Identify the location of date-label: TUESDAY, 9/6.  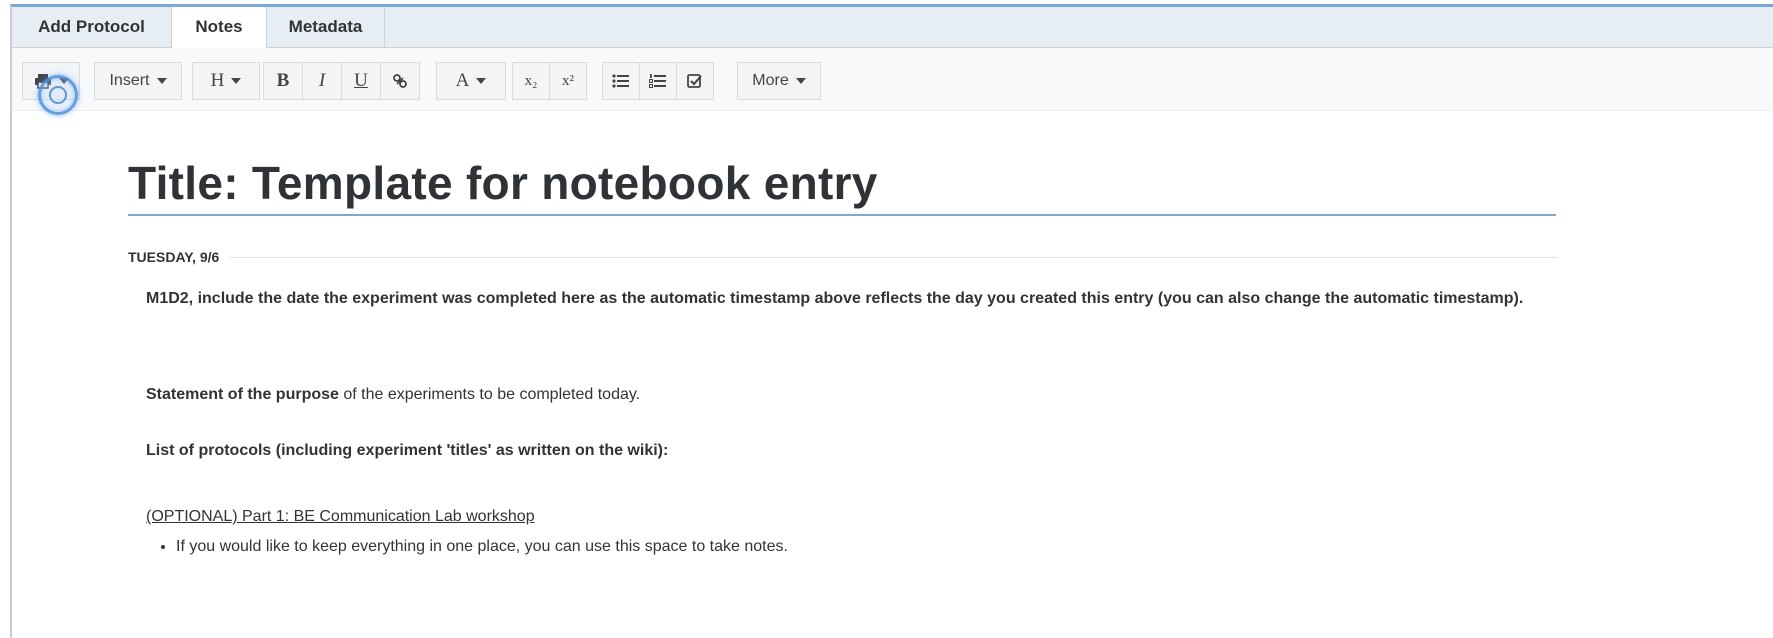
(174, 257).